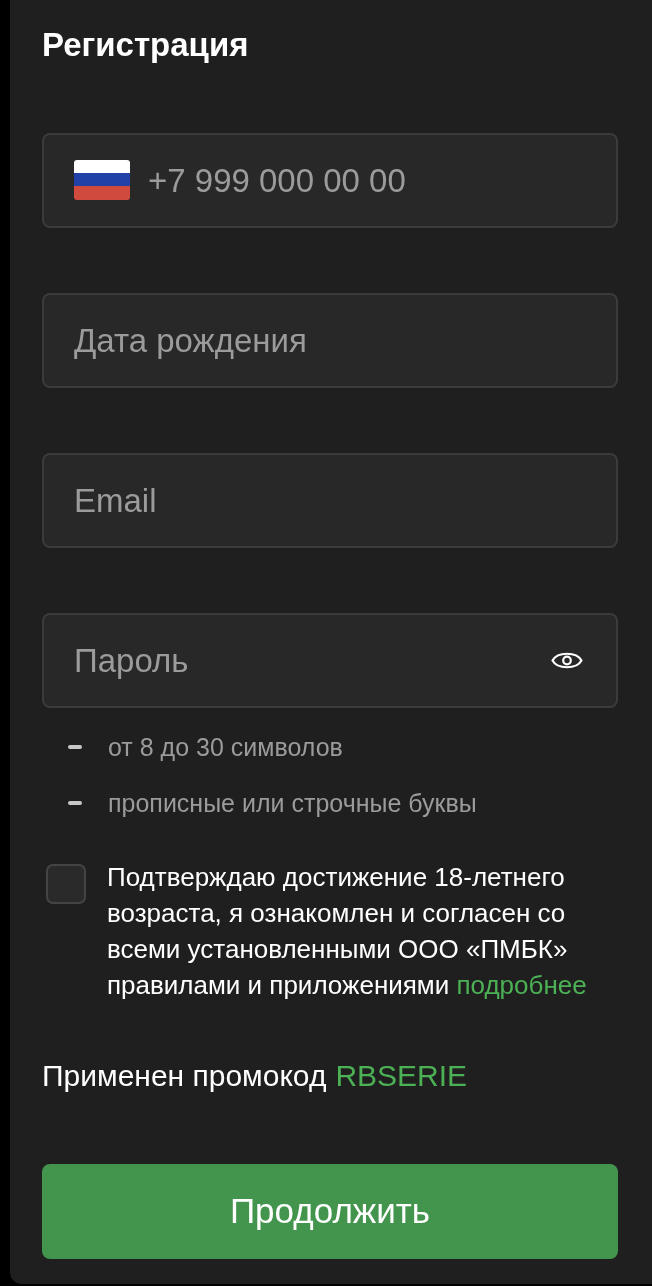 The height and width of the screenshot is (1286, 652). Describe the element at coordinates (330, 180) in the screenshot. I see `phone-field: +7 999 000 00 00` at that location.